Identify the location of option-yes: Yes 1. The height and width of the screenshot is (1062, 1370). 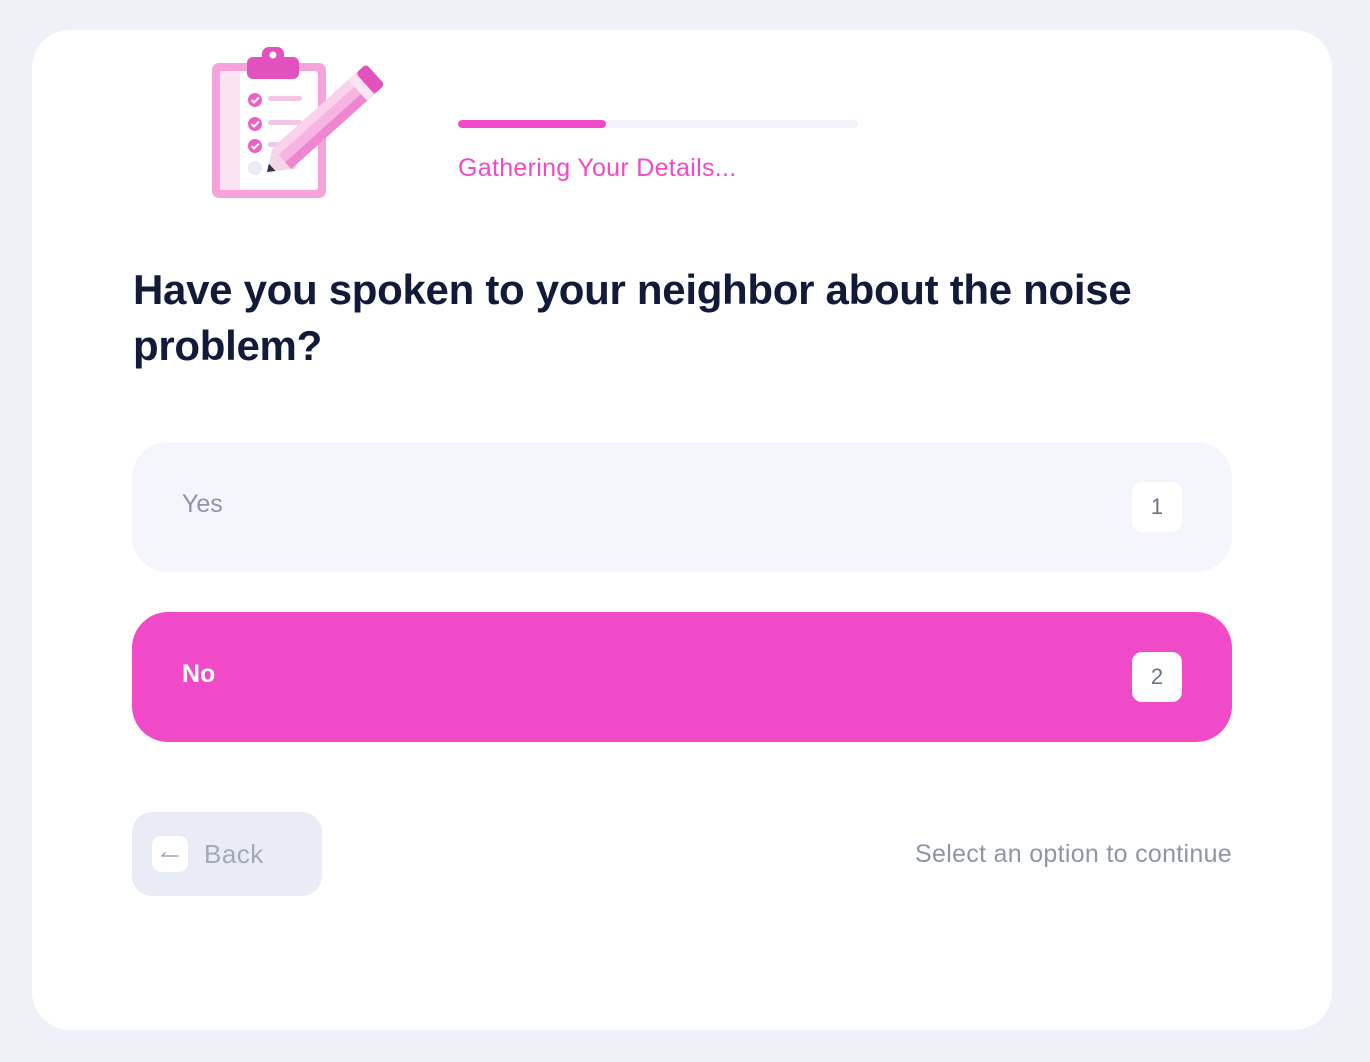
(682, 507).